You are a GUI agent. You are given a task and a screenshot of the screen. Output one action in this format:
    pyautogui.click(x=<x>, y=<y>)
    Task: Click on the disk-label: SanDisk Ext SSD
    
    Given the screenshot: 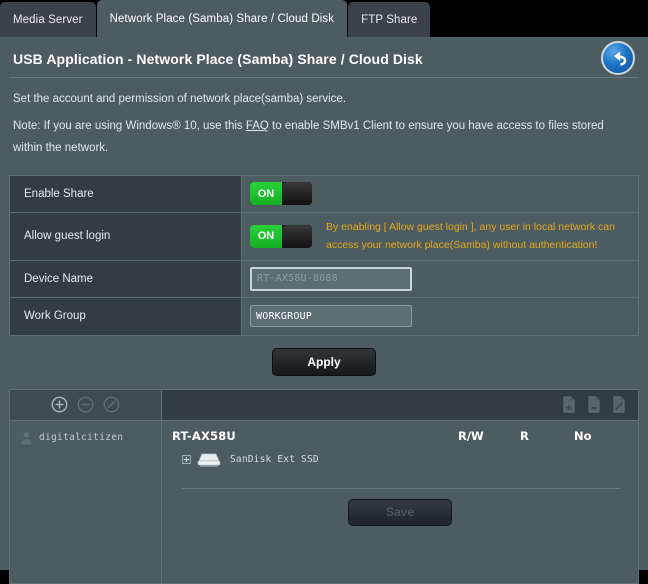 What is the action you would take?
    pyautogui.click(x=274, y=459)
    